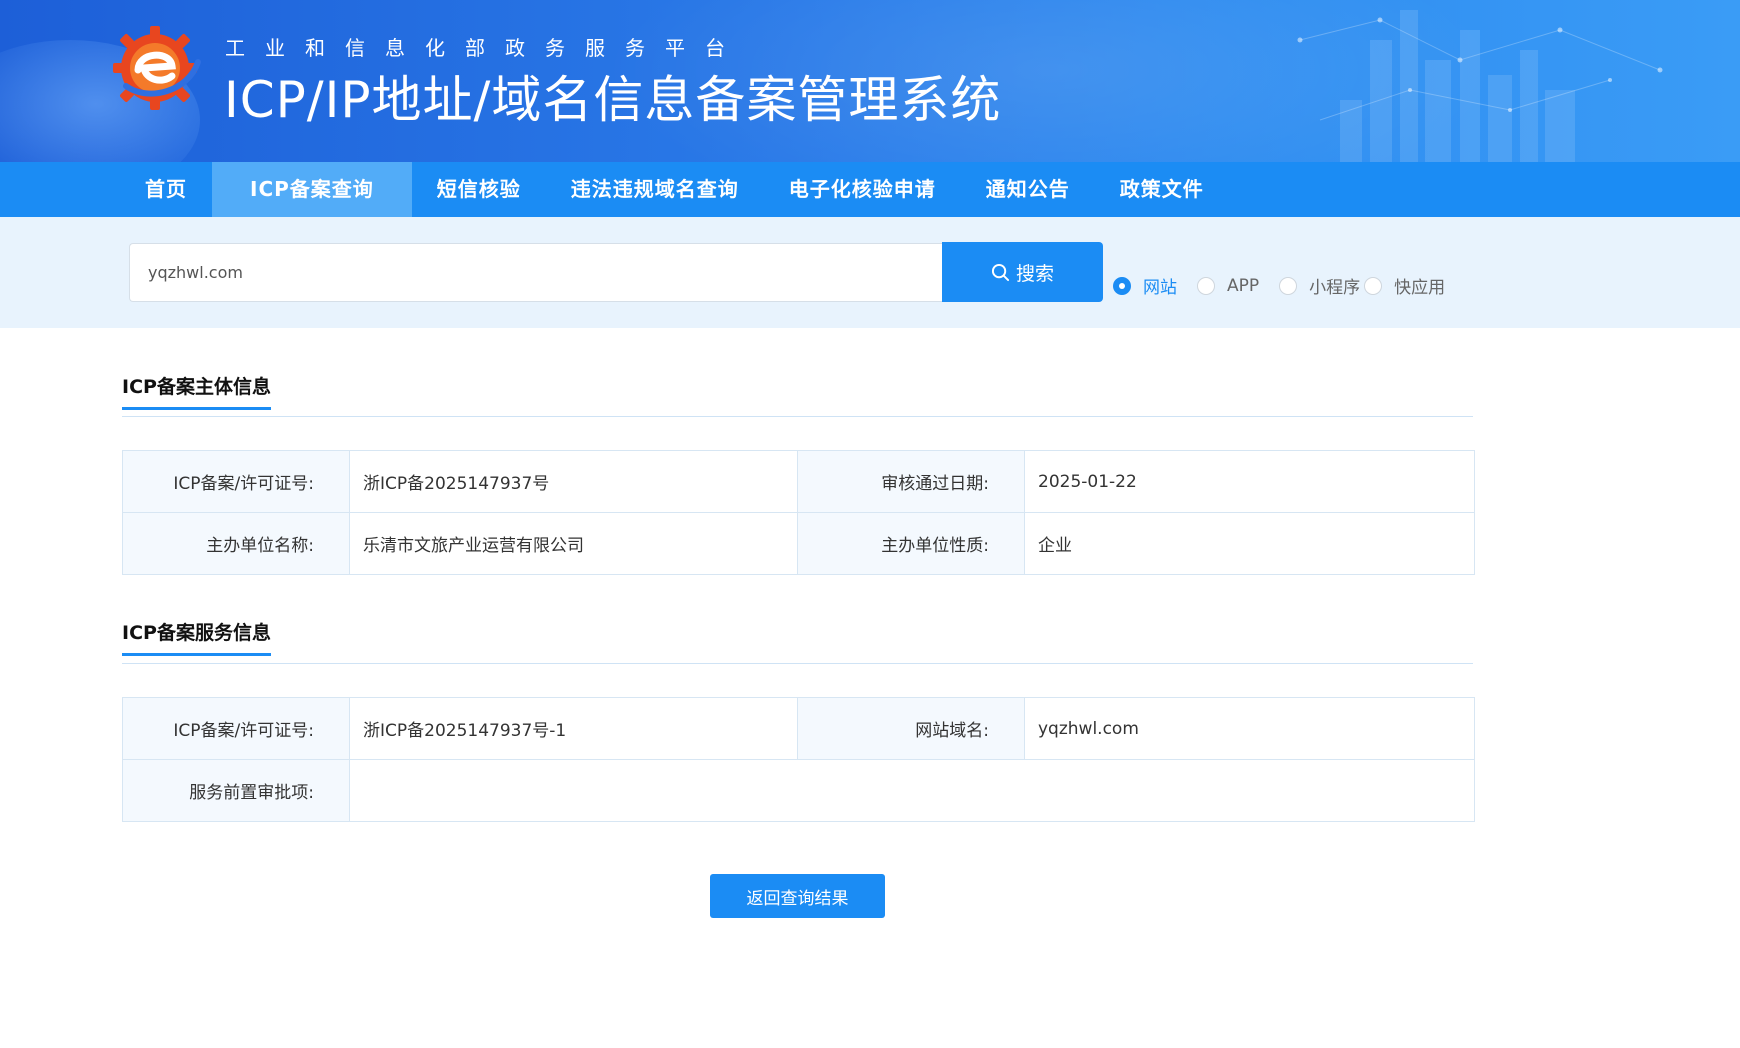 The width and height of the screenshot is (1740, 1048). What do you see at coordinates (157, 68) in the screenshot?
I see `miit-logo-icon` at bounding box center [157, 68].